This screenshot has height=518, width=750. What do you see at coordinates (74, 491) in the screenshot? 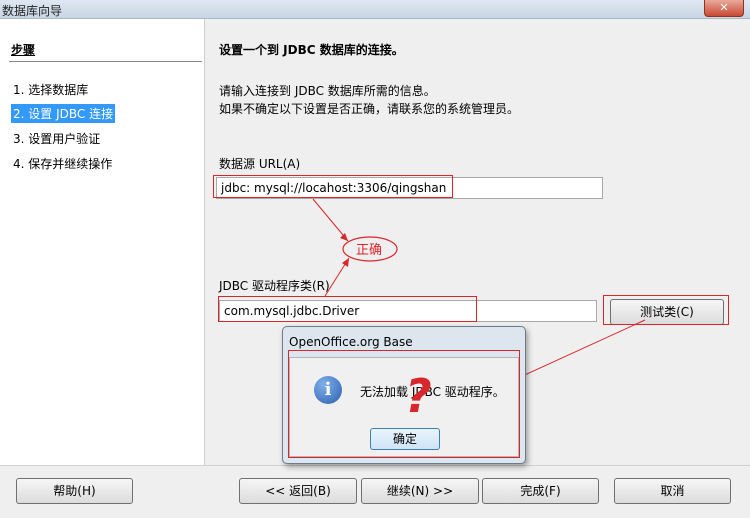
I see `help-button: 帮助(H)` at bounding box center [74, 491].